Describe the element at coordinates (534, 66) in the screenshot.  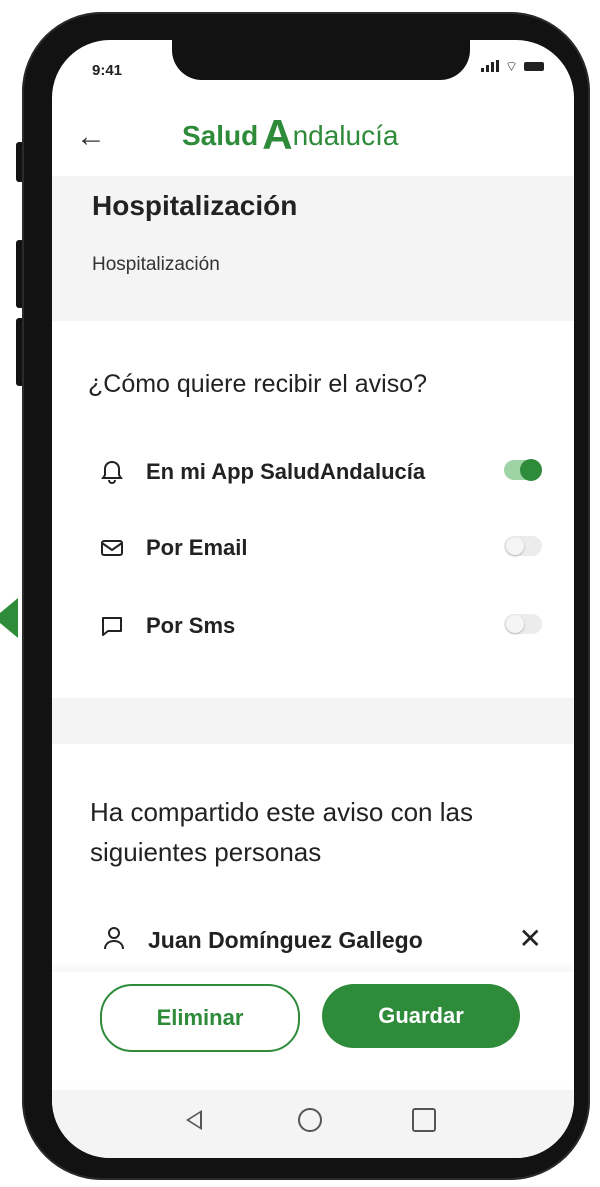
I see `battery-icon` at that location.